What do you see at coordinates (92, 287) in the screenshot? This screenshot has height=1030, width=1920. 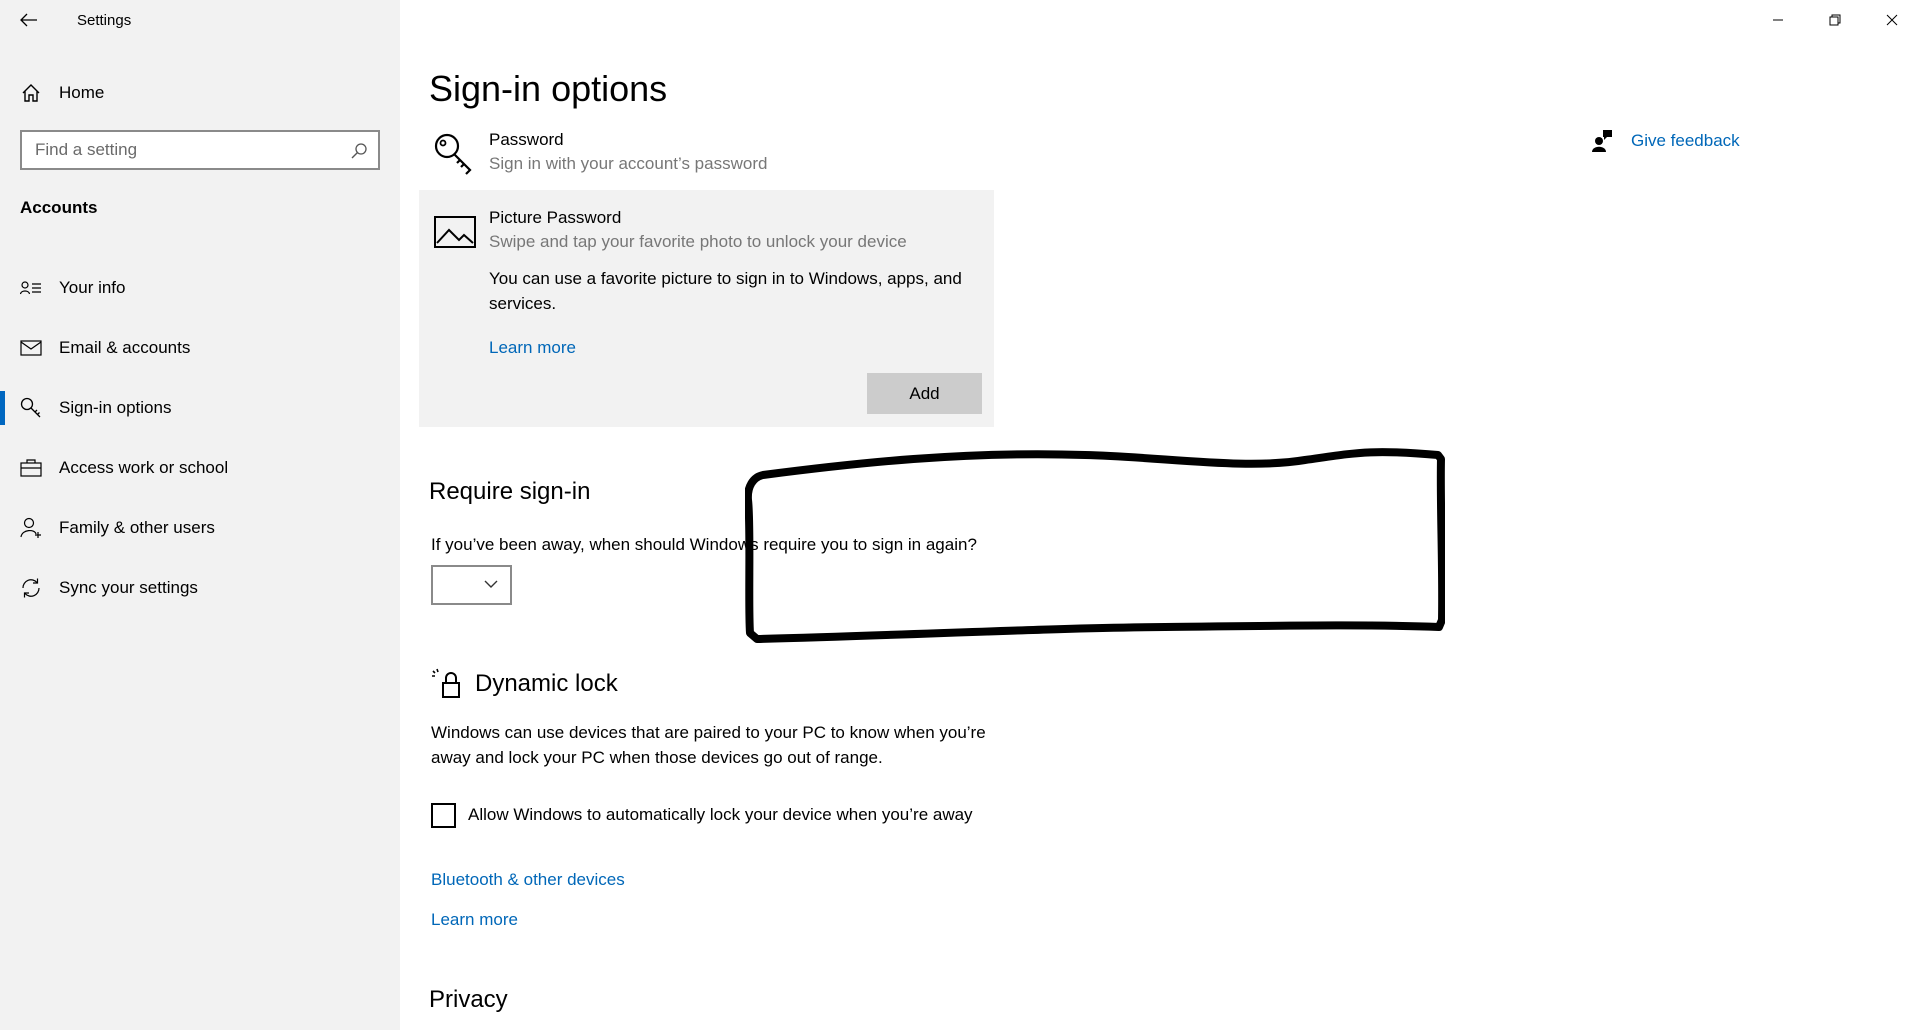 I see `sidebar-item-label: Your info` at bounding box center [92, 287].